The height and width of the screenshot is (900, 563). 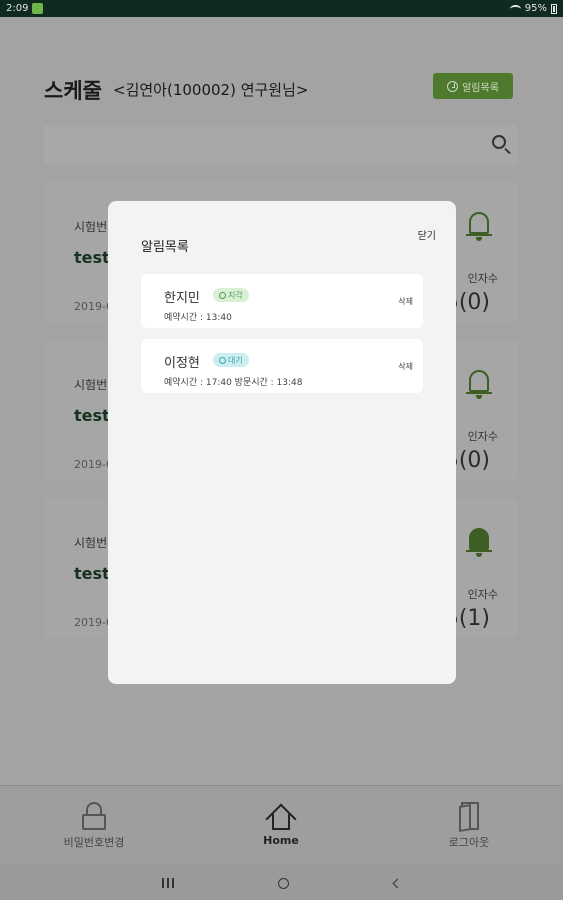 I want to click on search-icon, so click(x=499, y=142).